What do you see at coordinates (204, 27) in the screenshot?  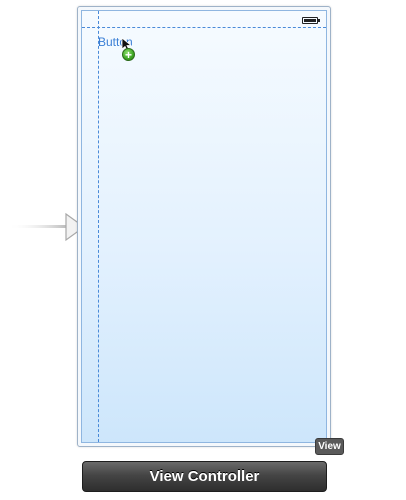 I see `horizontal-guide` at bounding box center [204, 27].